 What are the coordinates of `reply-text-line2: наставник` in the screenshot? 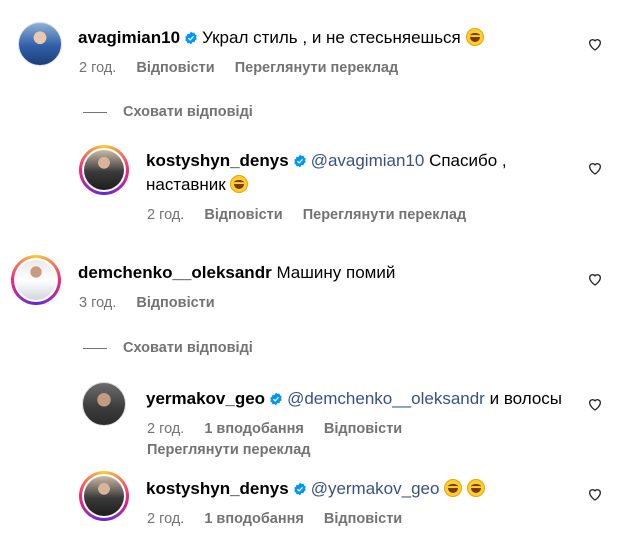 It's located at (186, 184).